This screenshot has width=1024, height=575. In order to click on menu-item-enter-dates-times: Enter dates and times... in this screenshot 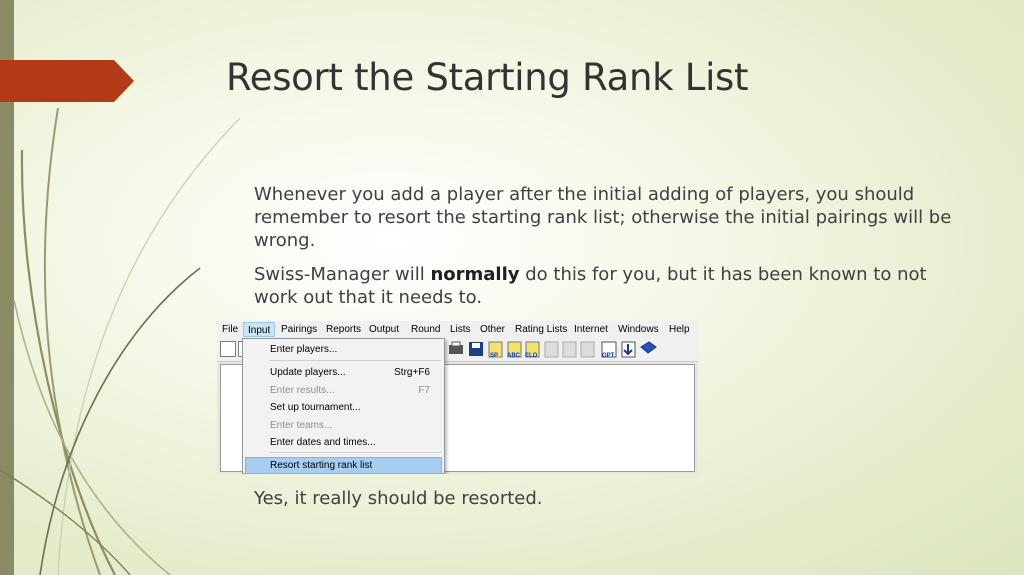, I will do `click(323, 442)`.